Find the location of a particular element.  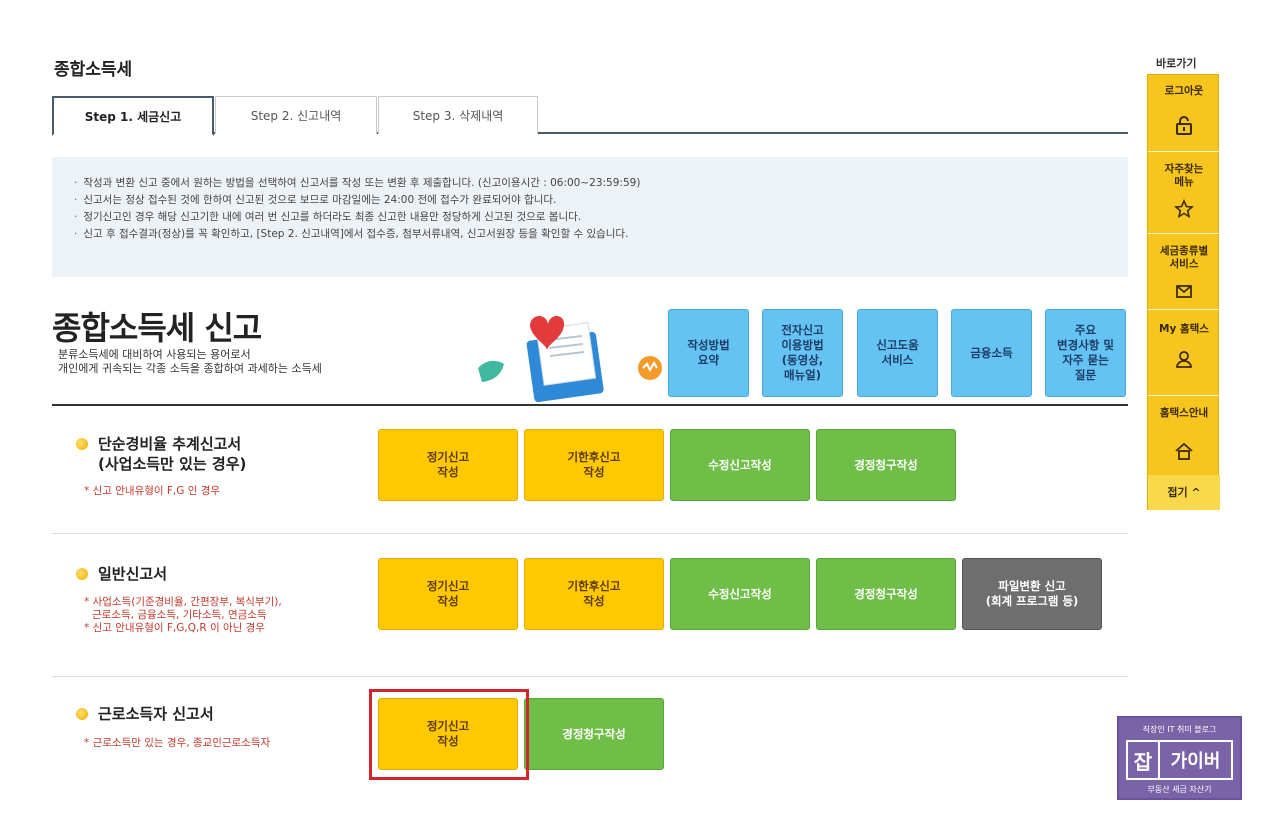

watermark-top-text: 직장인 IT 취미 블로그 is located at coordinates (1179, 729).